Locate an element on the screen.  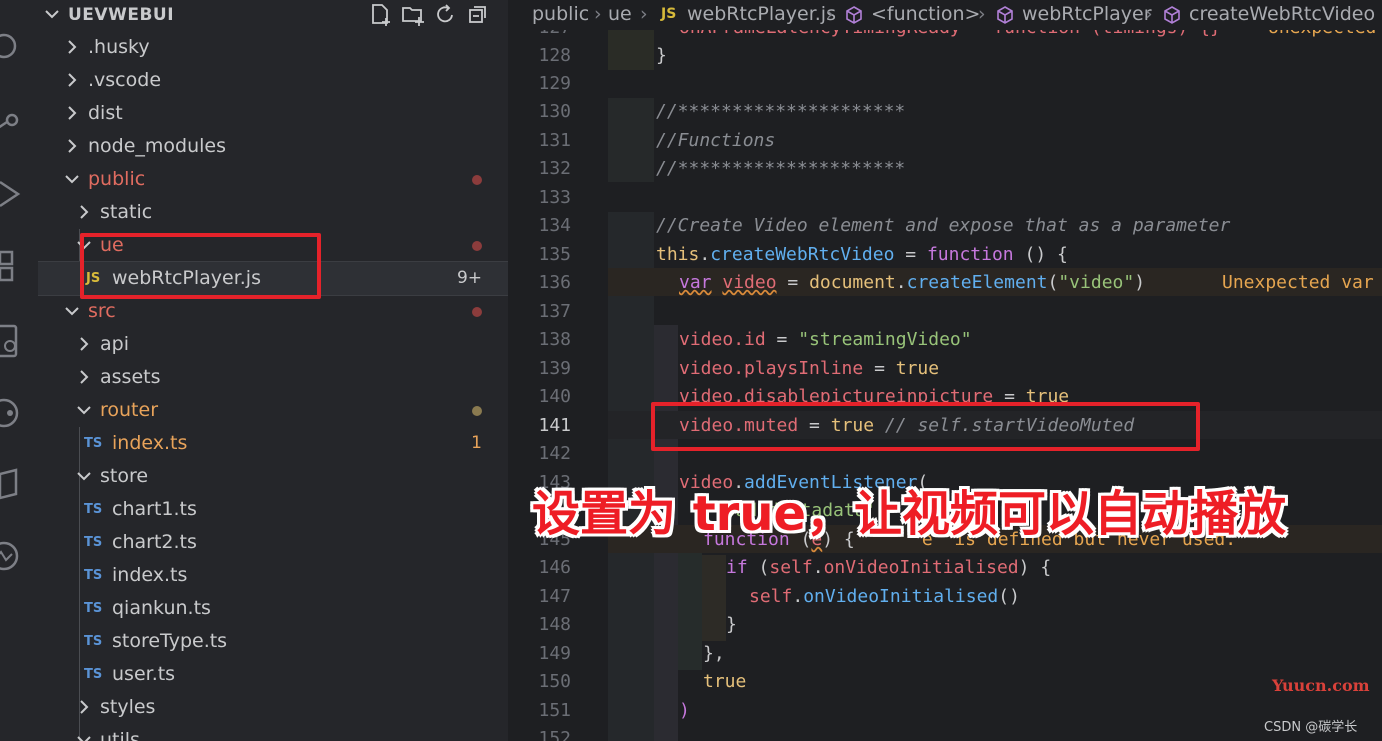
git-graph-icon is located at coordinates (11, 413).